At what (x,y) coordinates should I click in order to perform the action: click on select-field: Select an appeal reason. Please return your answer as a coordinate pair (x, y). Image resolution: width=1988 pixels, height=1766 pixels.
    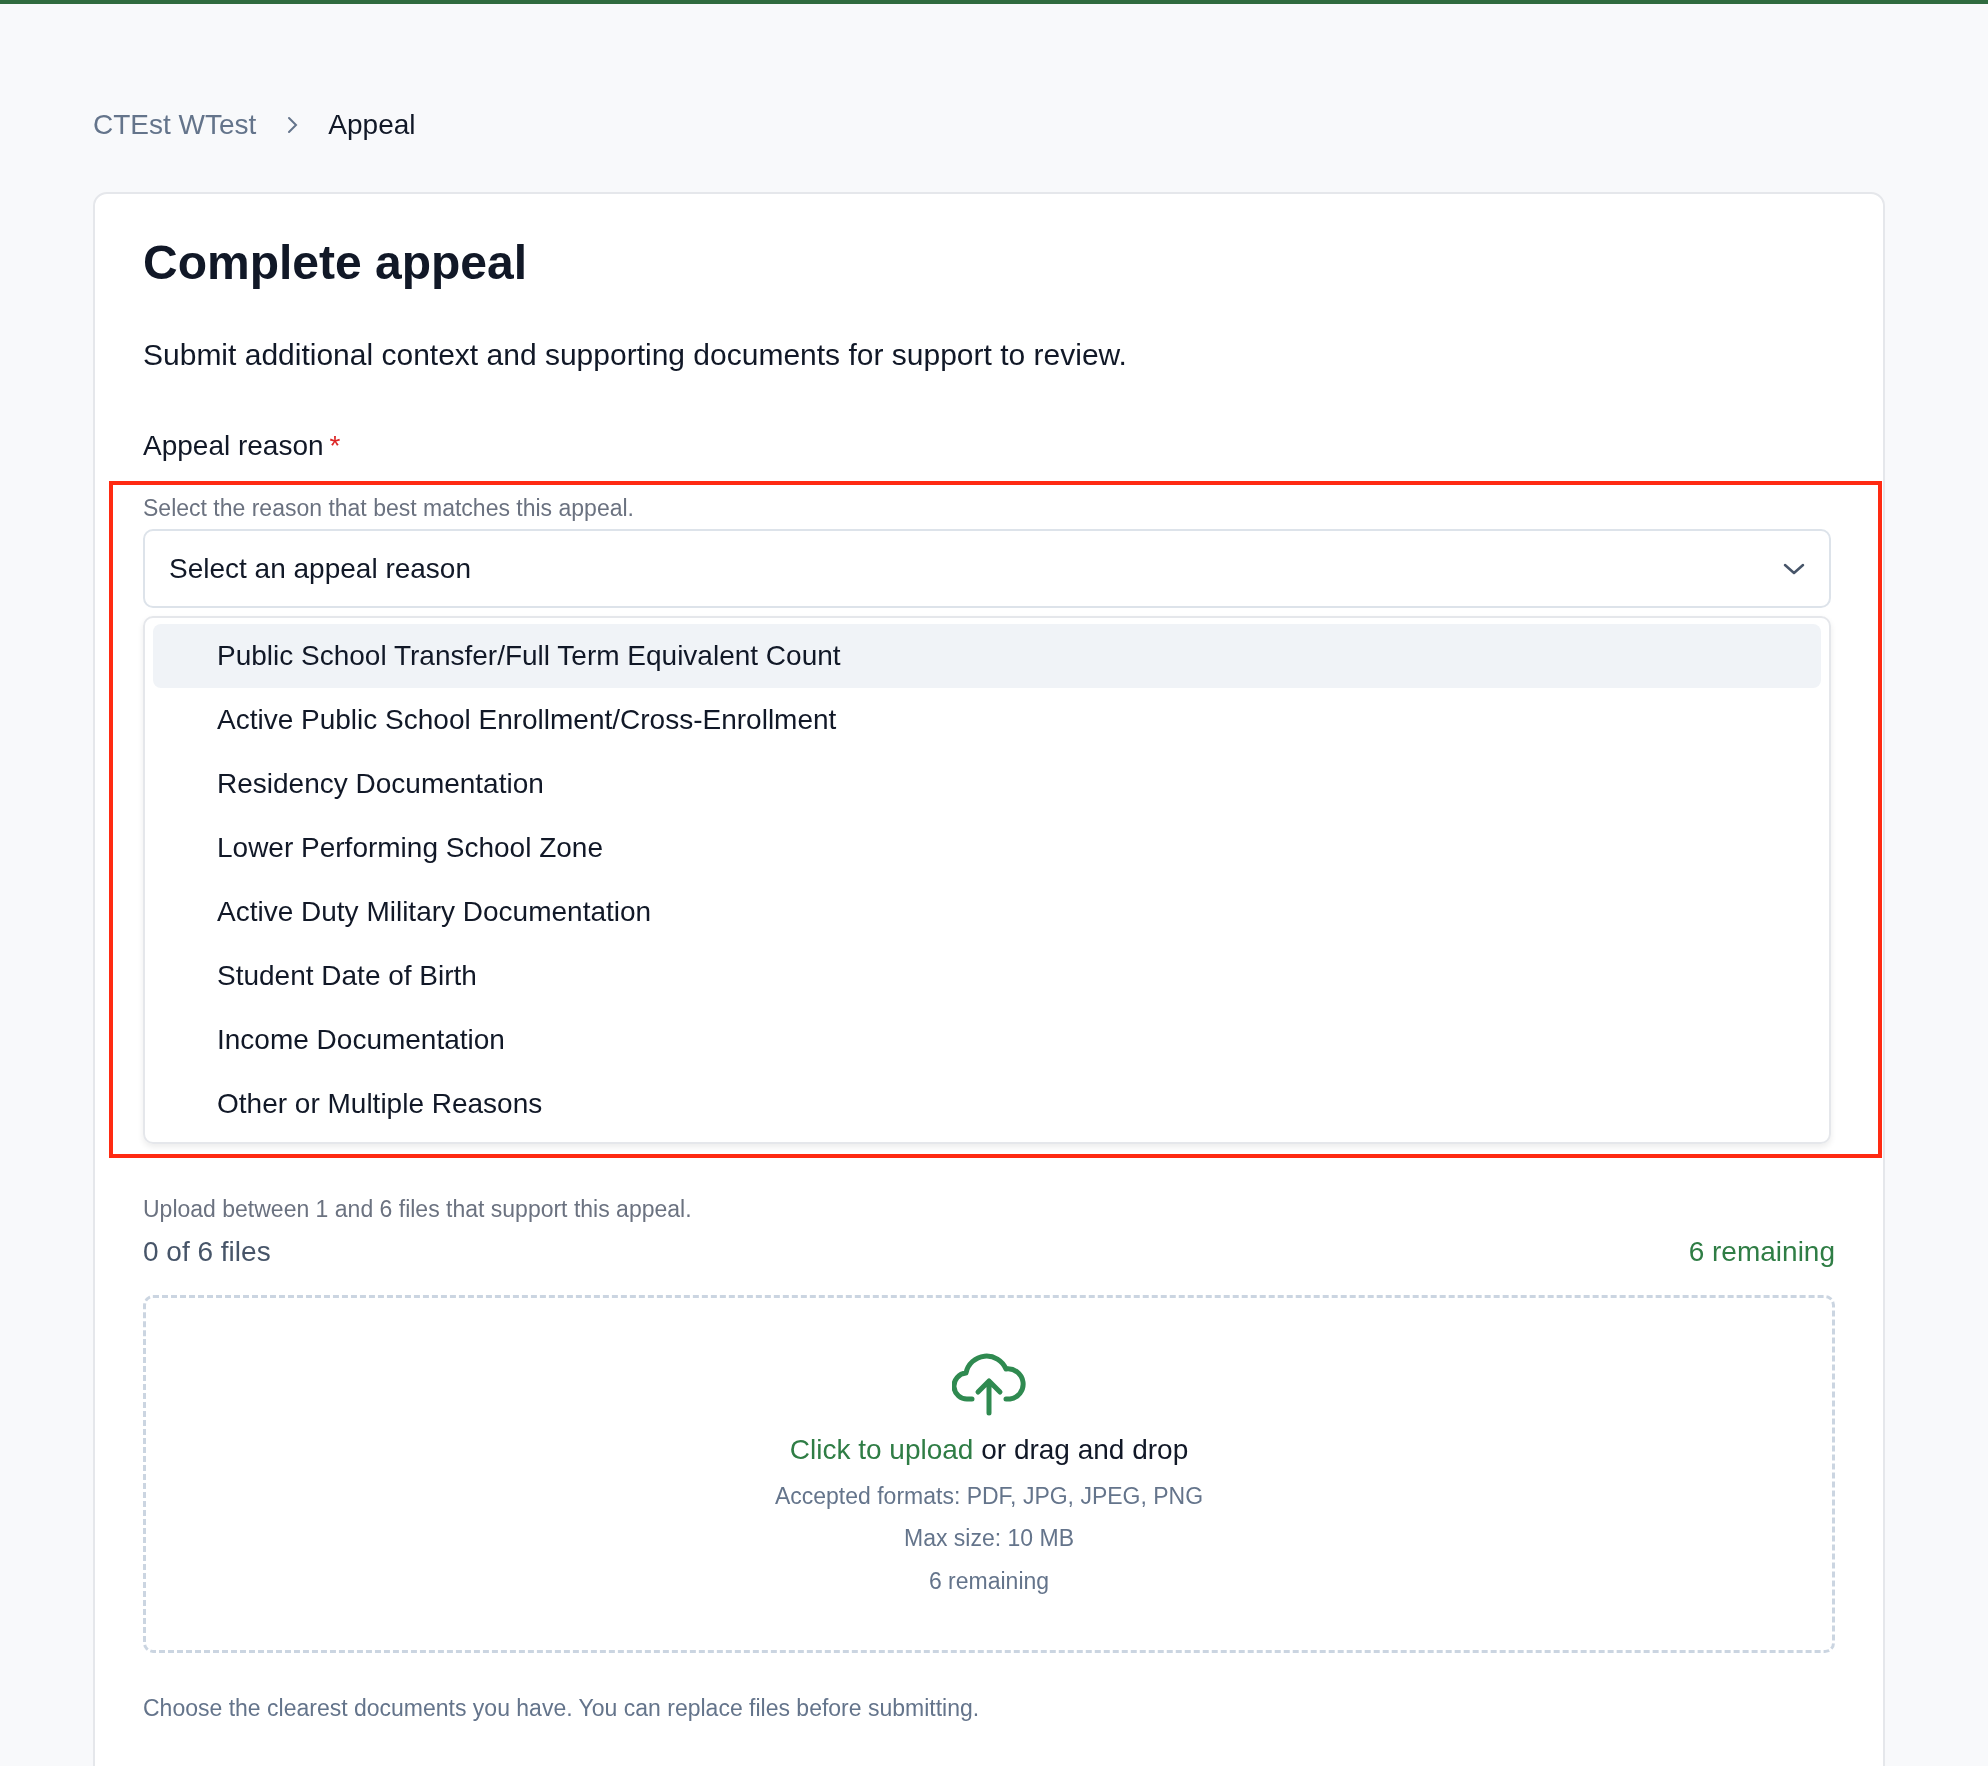
    Looking at the image, I should click on (987, 569).